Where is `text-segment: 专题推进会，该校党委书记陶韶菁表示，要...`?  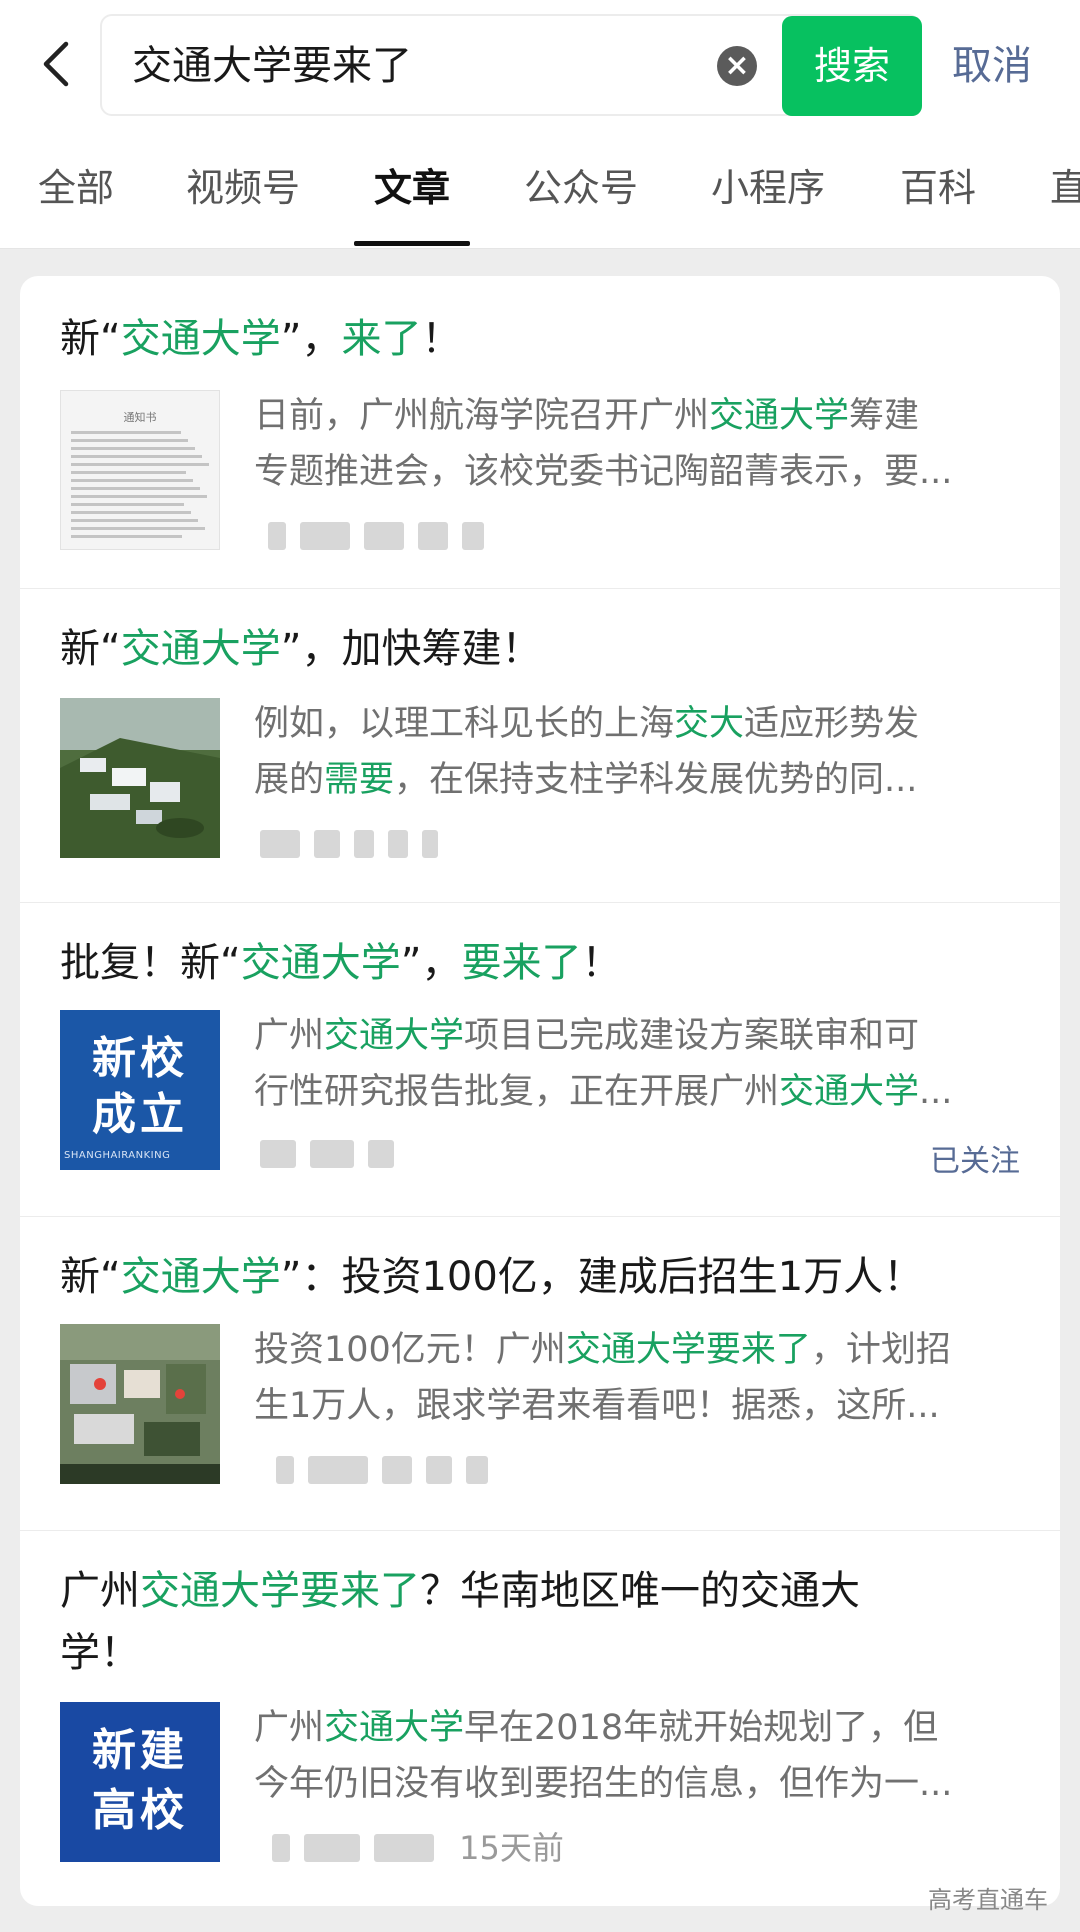
text-segment: 专题推进会，该校党委书记陶韶菁表示，要... is located at coordinates (603, 472).